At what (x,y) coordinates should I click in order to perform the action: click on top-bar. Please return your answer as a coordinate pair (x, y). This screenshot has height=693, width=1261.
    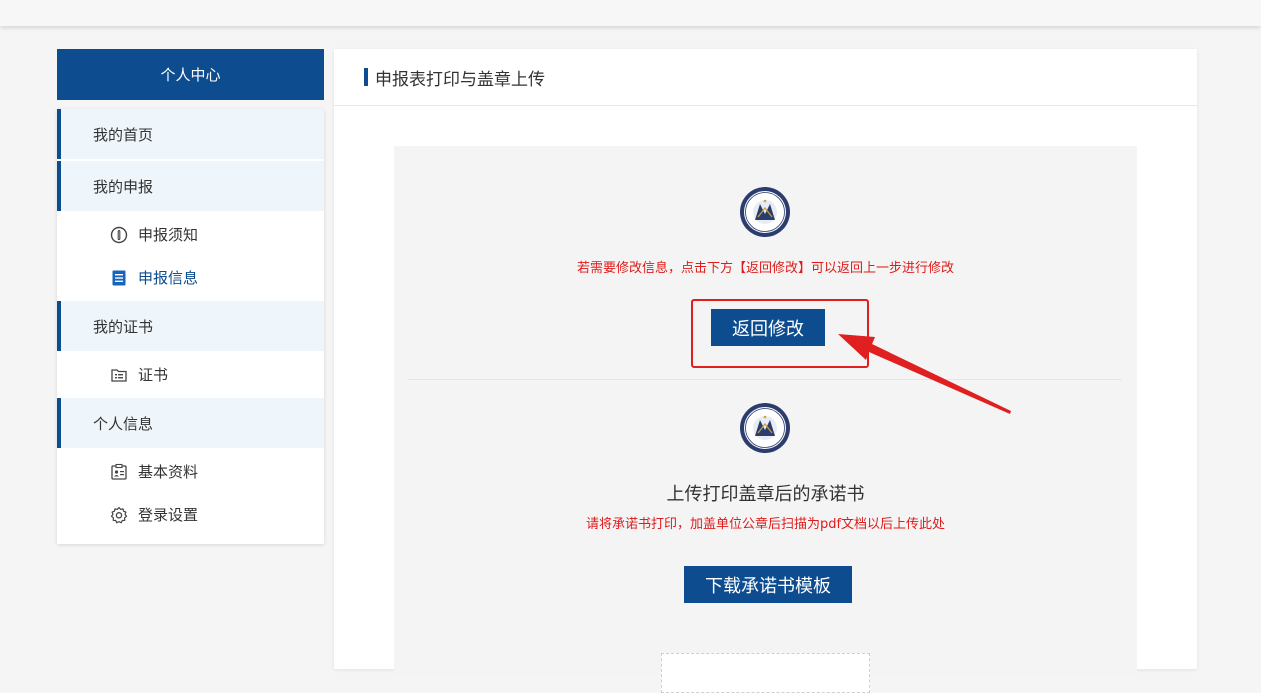
    Looking at the image, I should click on (630, 13).